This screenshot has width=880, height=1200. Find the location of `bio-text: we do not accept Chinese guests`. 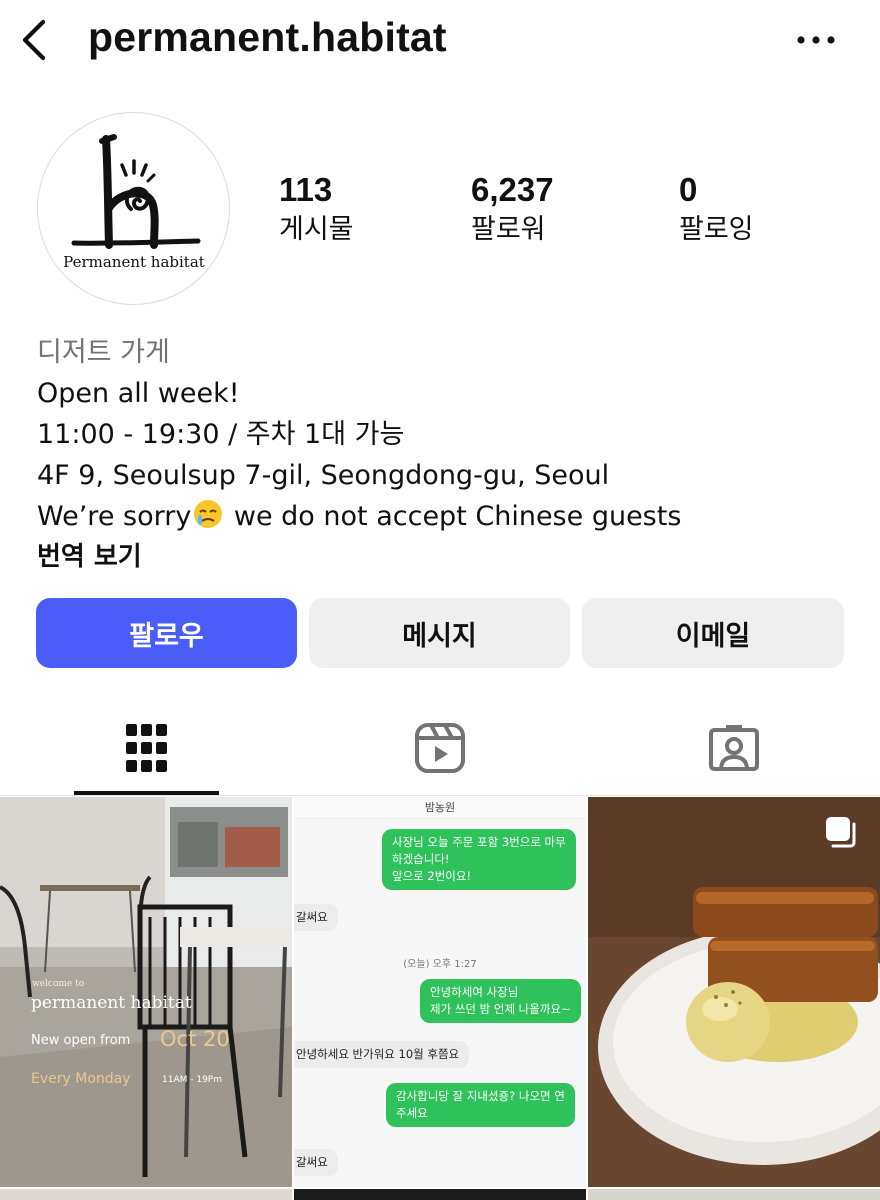

bio-text: we do not accept Chinese guests is located at coordinates (453, 516).